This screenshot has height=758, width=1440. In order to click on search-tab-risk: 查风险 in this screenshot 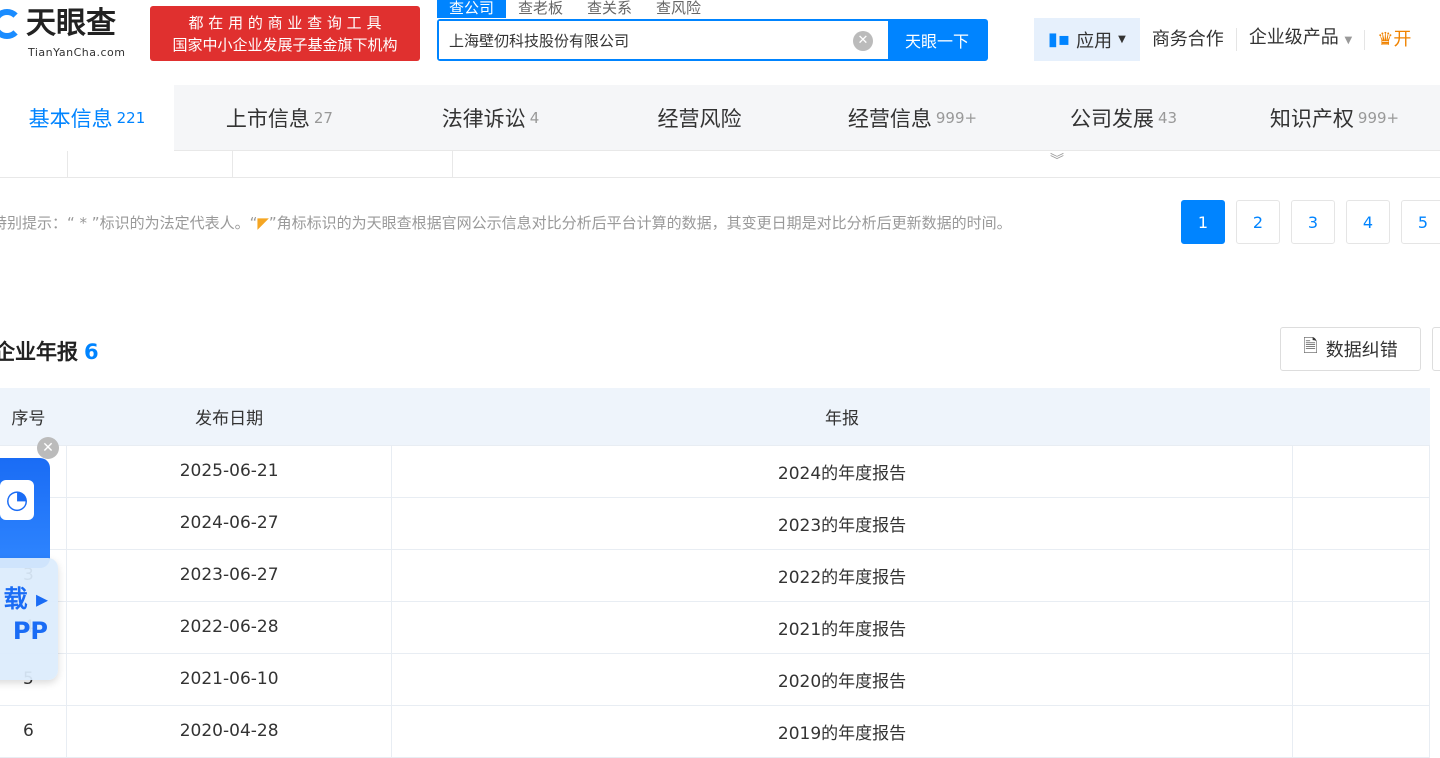, I will do `click(678, 9)`.